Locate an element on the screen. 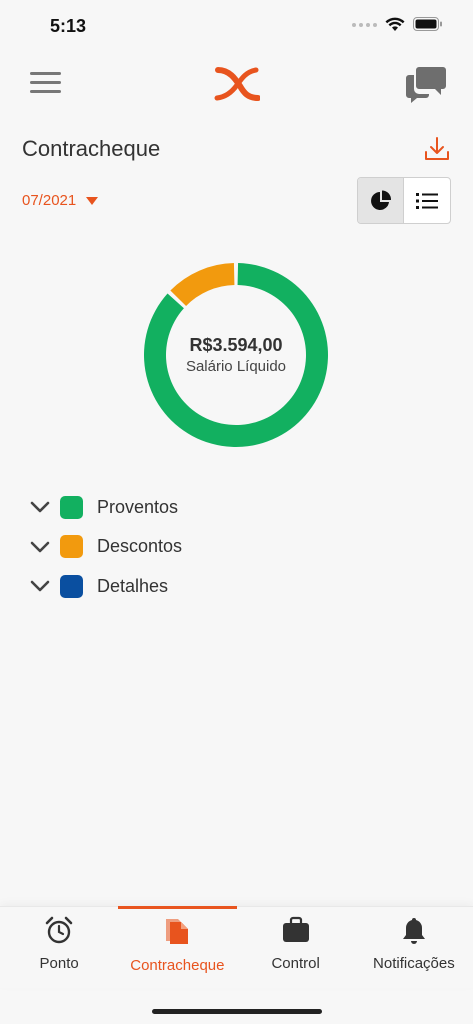 The height and width of the screenshot is (1024, 473). legend-item-descontos: Descontos is located at coordinates (106, 547).